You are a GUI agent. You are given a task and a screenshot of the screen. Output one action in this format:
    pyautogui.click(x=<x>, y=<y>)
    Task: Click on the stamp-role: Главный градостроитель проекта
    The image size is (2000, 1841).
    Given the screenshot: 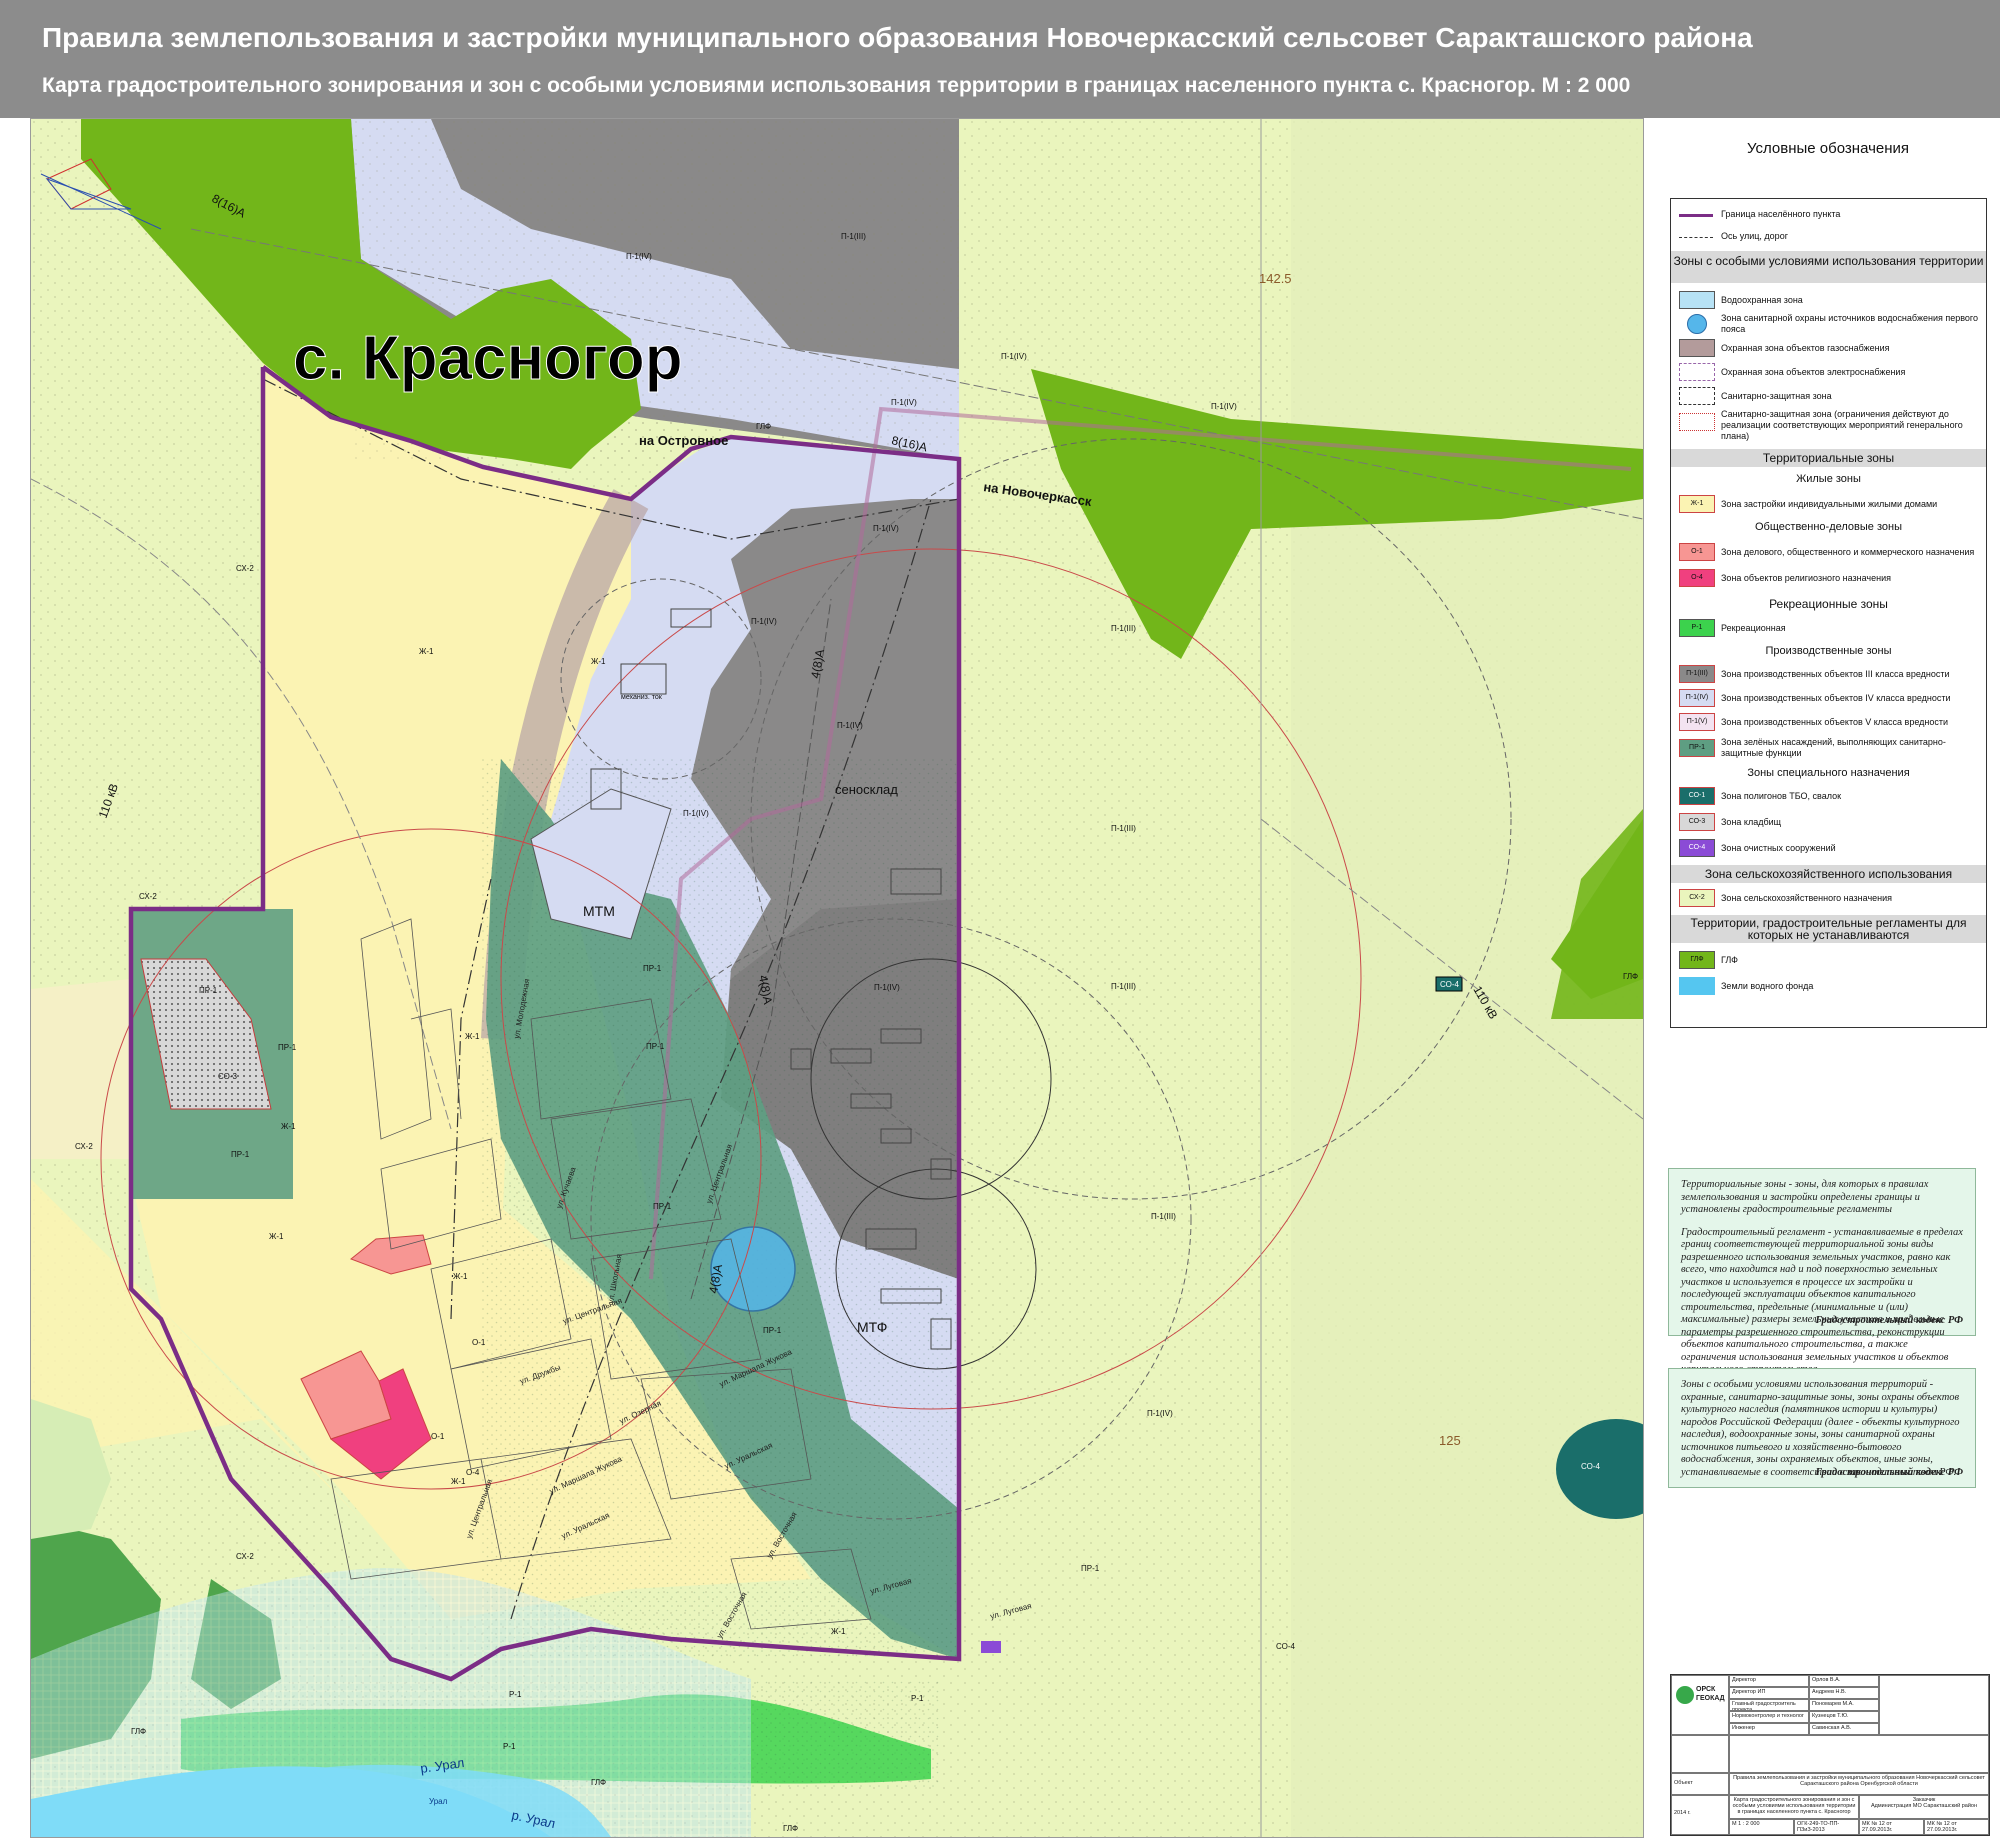 What is the action you would take?
    pyautogui.click(x=1769, y=1705)
    